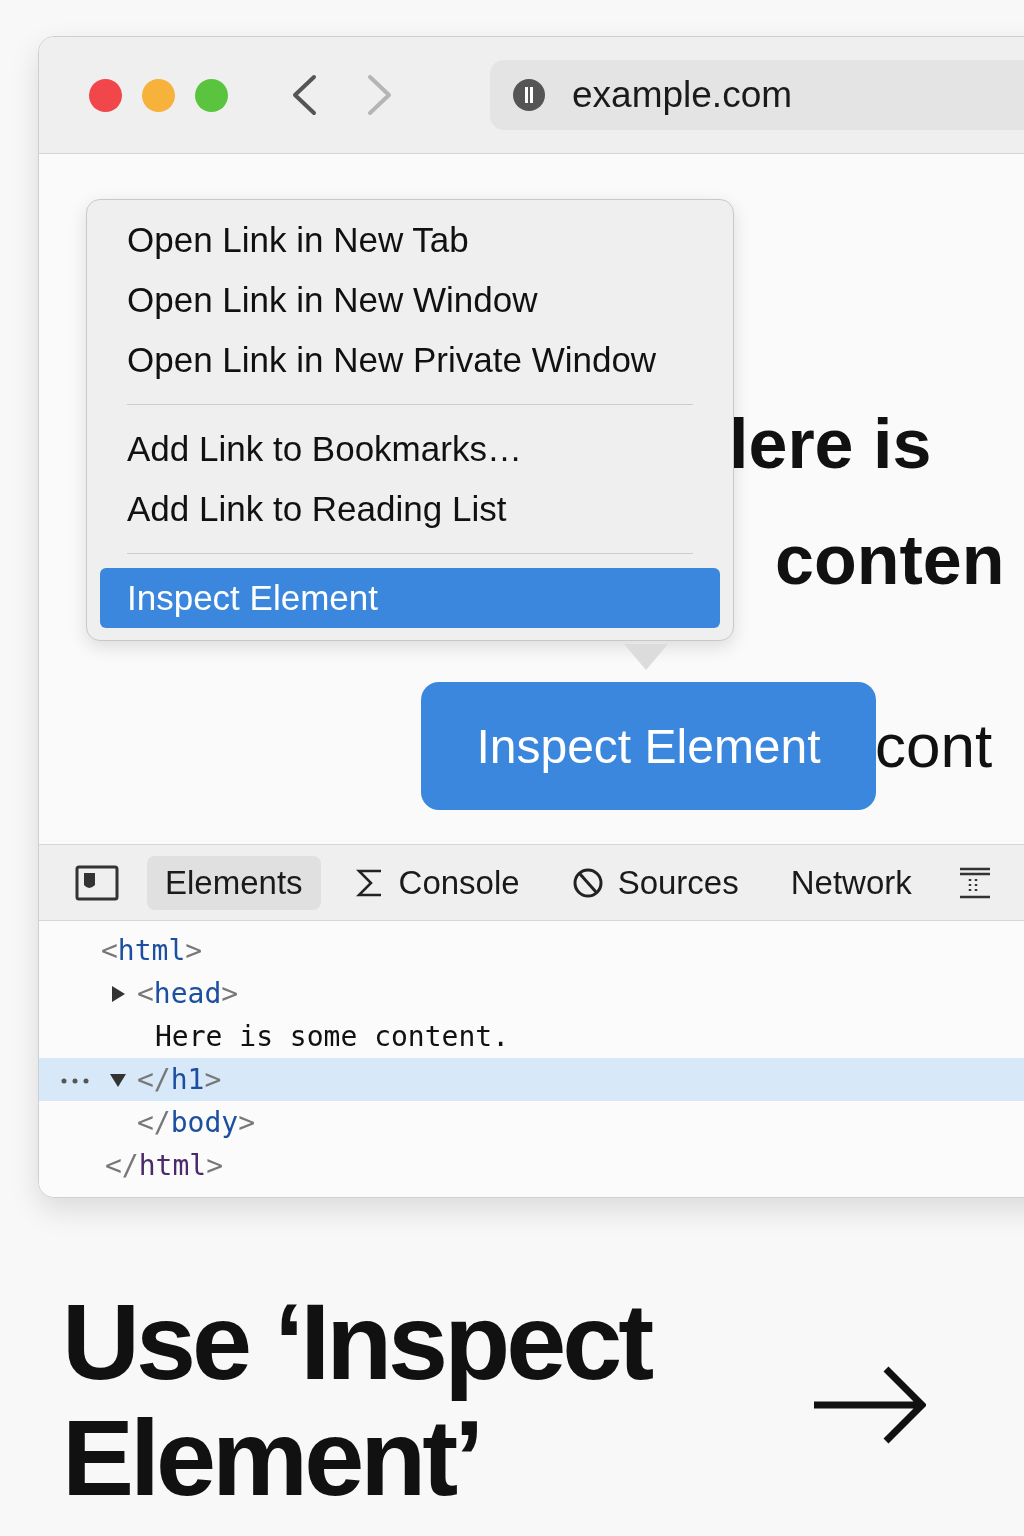 The image size is (1024, 1536). I want to click on dock-icon, so click(97, 882).